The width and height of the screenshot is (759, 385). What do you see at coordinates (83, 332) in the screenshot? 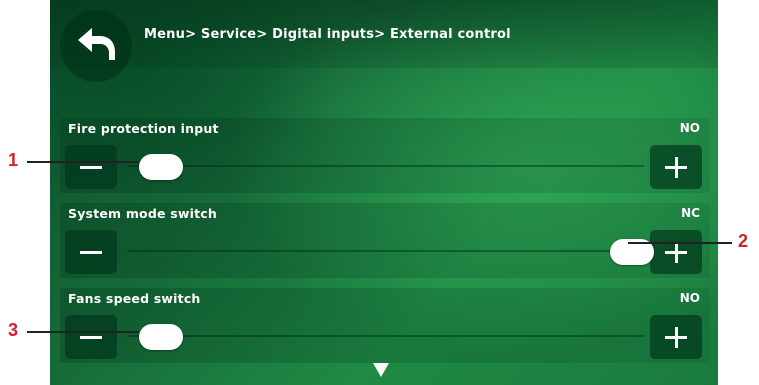
I see `callout-3-line` at bounding box center [83, 332].